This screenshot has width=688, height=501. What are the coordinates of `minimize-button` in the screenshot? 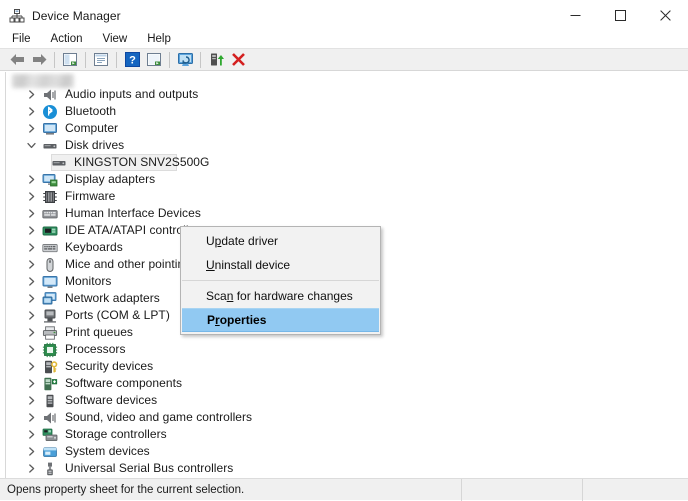 It's located at (575, 15).